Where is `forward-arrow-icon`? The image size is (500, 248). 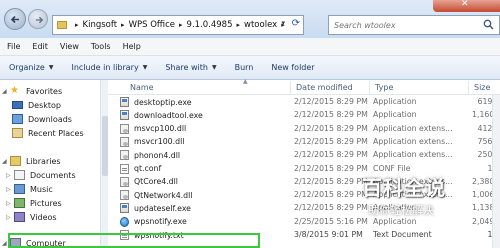
forward-arrow-icon is located at coordinates (39, 20).